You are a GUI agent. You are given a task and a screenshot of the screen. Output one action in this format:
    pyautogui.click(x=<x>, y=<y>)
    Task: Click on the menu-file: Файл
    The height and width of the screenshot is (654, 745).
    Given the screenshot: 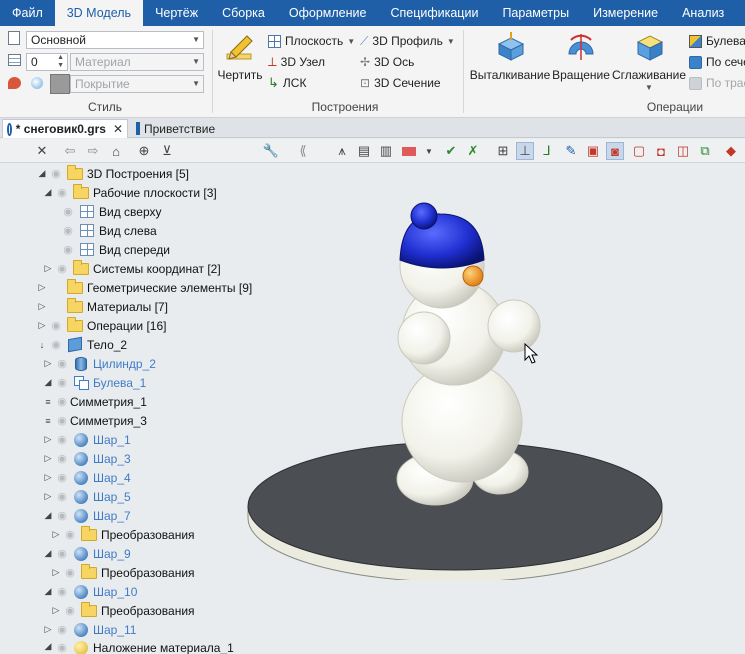 What is the action you would take?
    pyautogui.click(x=27, y=13)
    